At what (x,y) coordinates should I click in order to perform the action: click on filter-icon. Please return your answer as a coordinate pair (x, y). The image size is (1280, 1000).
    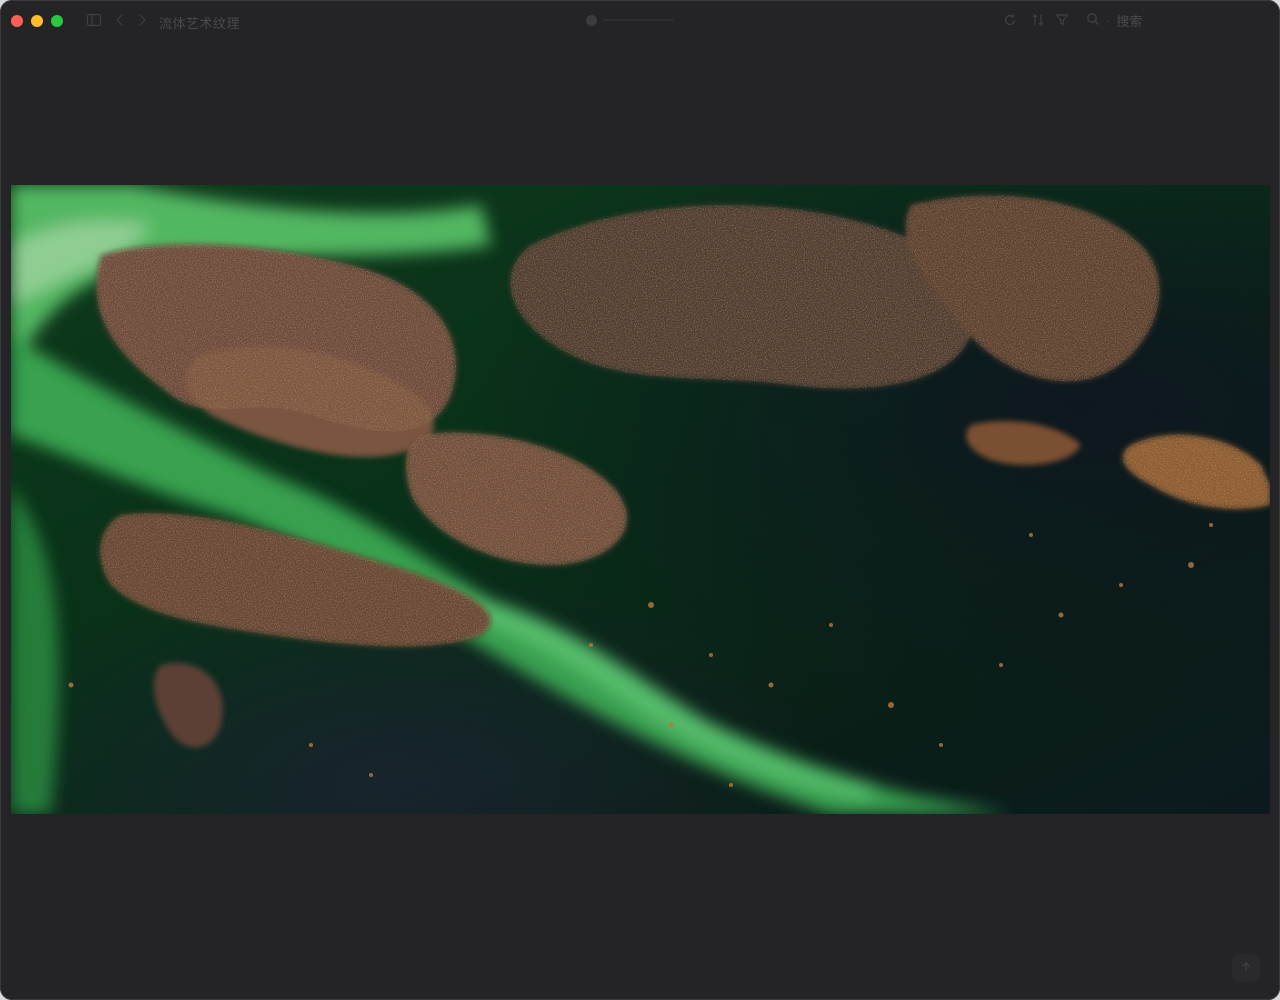
    Looking at the image, I should click on (1062, 20).